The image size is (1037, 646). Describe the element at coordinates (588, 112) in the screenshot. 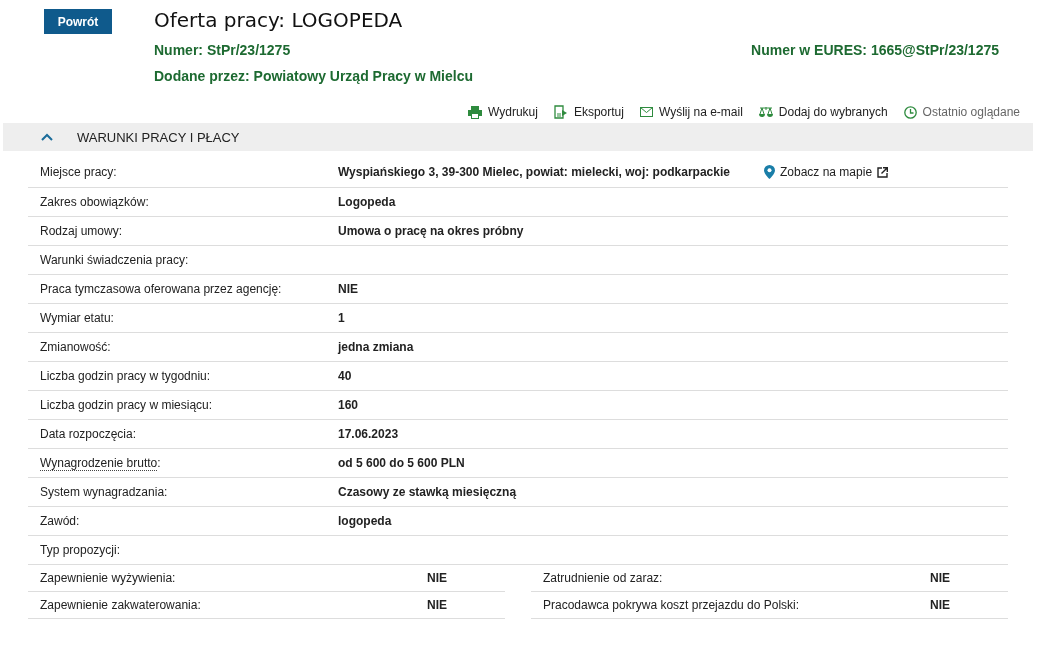

I see `action-link: Eksportuj` at that location.